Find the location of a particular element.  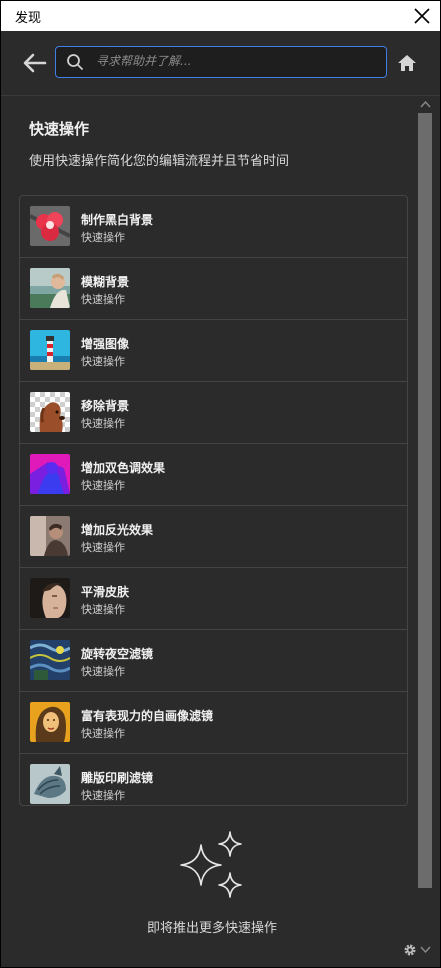

quick-action-smooth-skin: 平滑皮肤 快速操作 is located at coordinates (213, 599).